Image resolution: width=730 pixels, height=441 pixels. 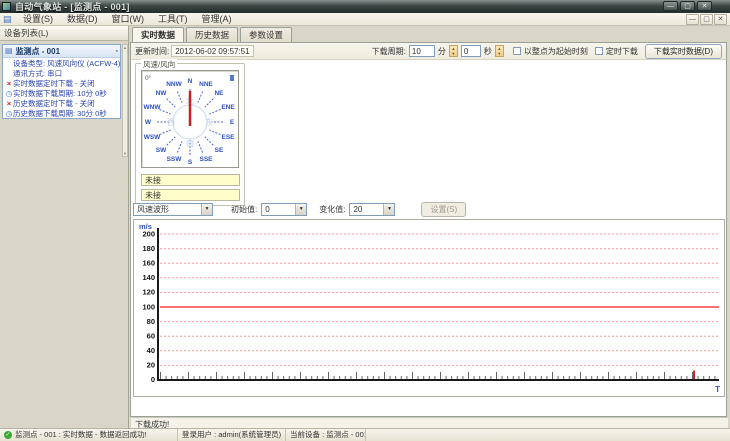 I want to click on menu-item-manage: 管理(A), so click(x=217, y=19).